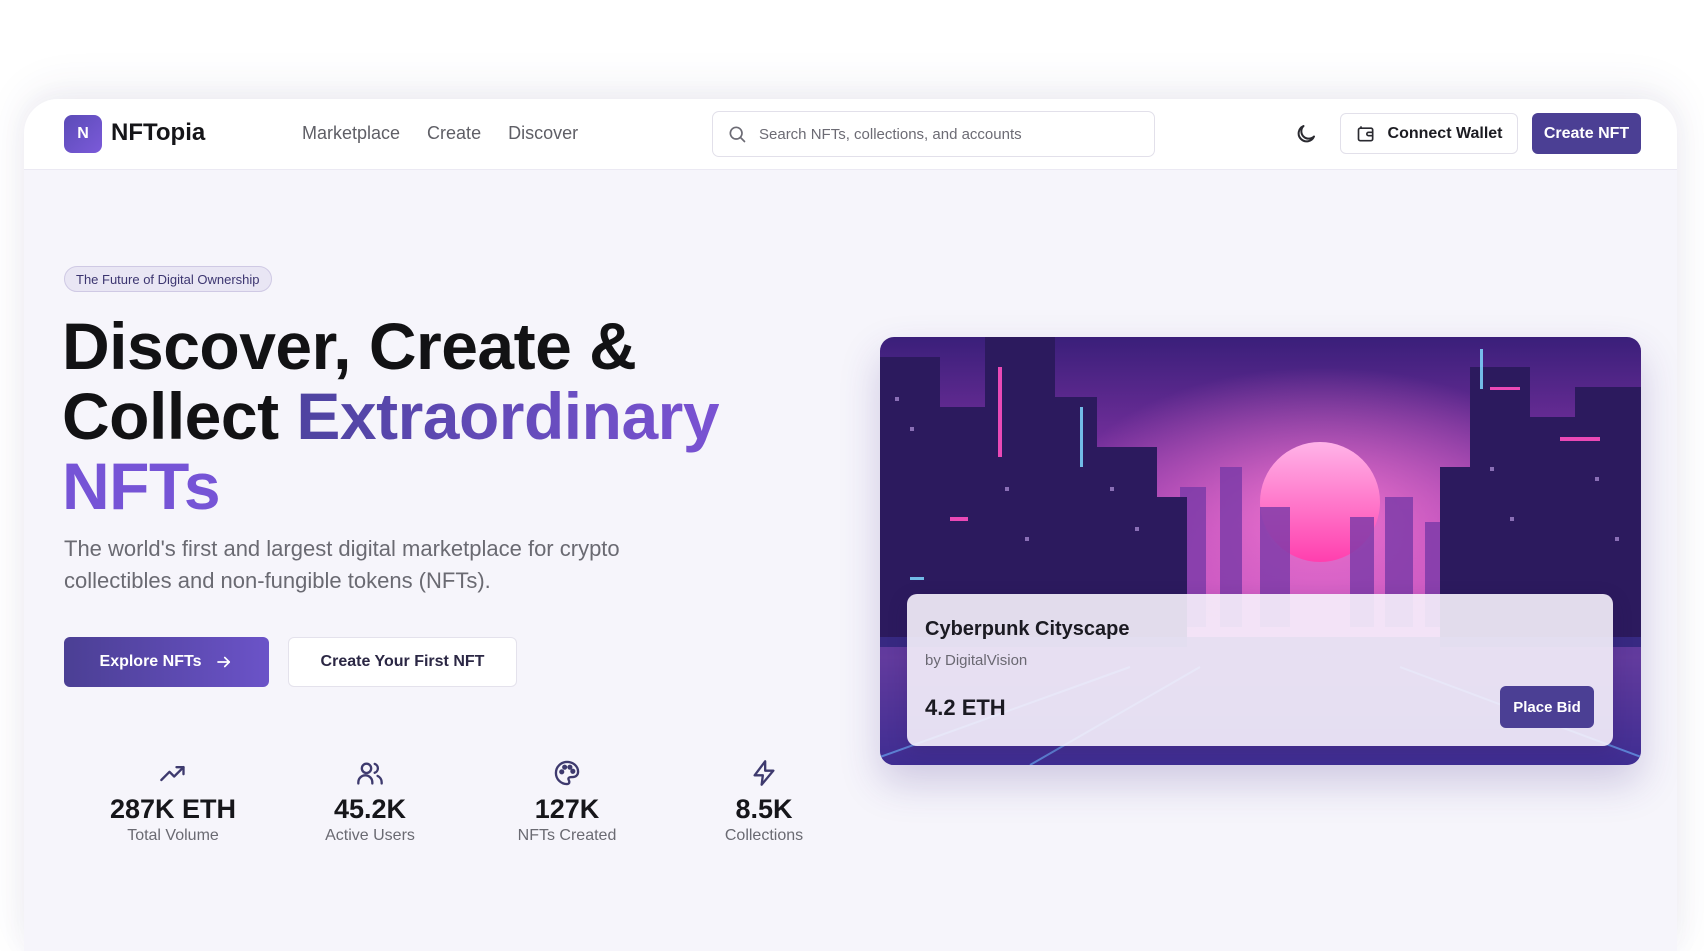 This screenshot has height=951, width=1704. I want to click on nft-creator: by DigitalVision, so click(976, 660).